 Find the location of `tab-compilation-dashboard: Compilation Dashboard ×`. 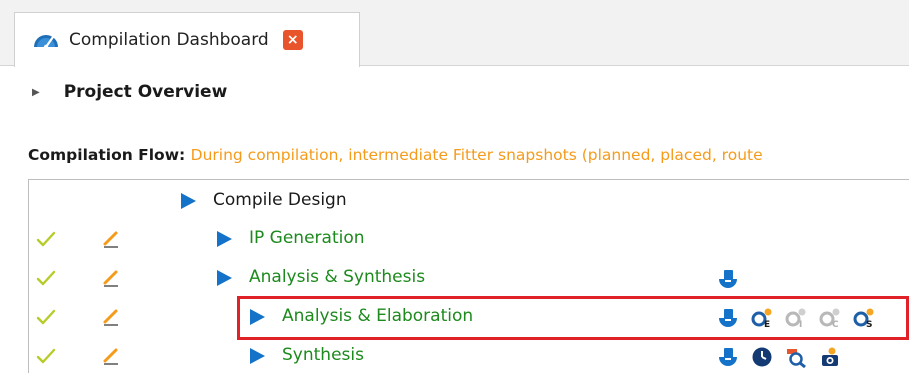

tab-compilation-dashboard: Compilation Dashboard × is located at coordinates (187, 39).